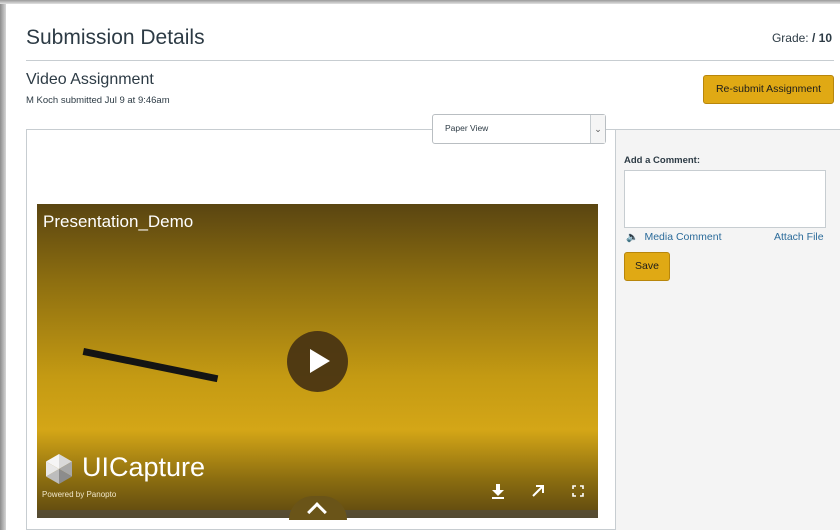 The image size is (840, 530). Describe the element at coordinates (144, 467) in the screenshot. I see `video-brand: UICapture` at that location.